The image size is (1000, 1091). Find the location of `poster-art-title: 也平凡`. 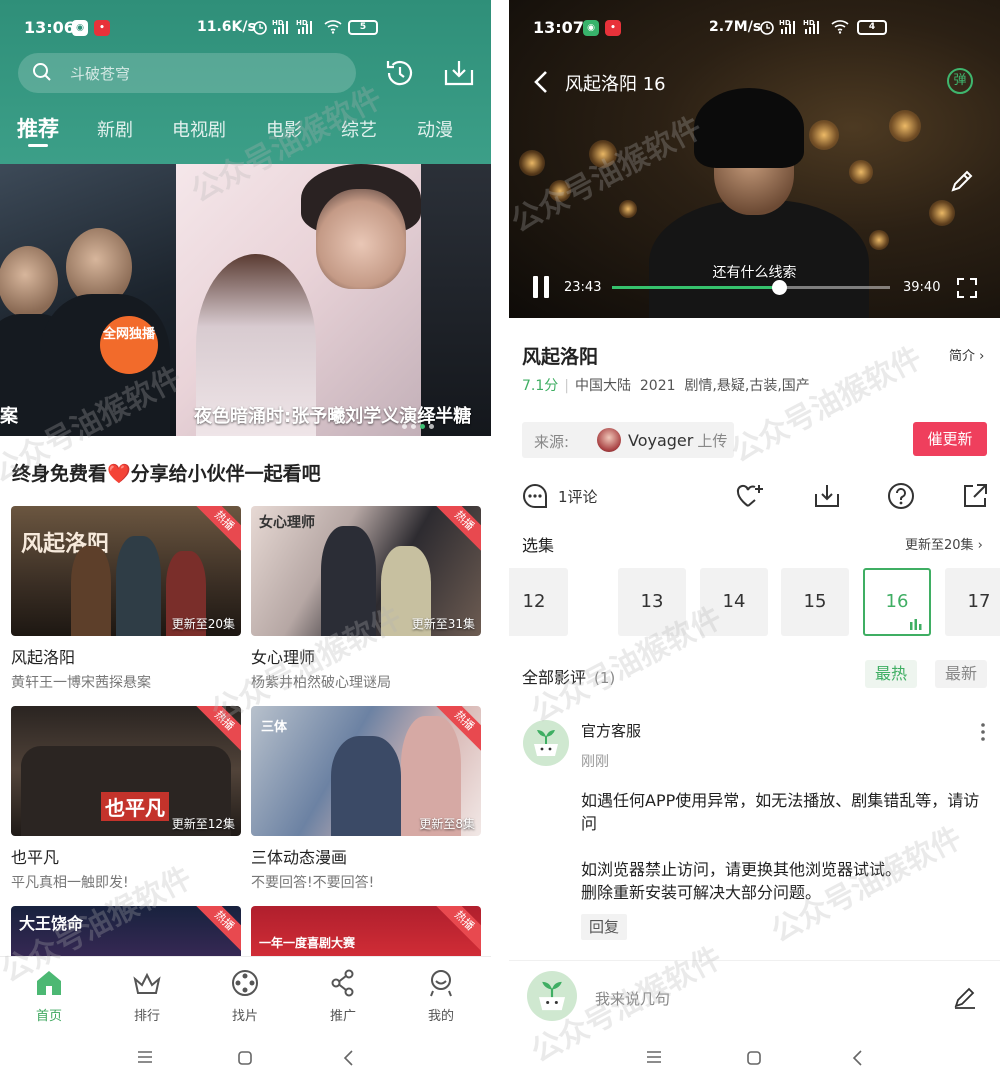

poster-art-title: 也平凡 is located at coordinates (135, 806).